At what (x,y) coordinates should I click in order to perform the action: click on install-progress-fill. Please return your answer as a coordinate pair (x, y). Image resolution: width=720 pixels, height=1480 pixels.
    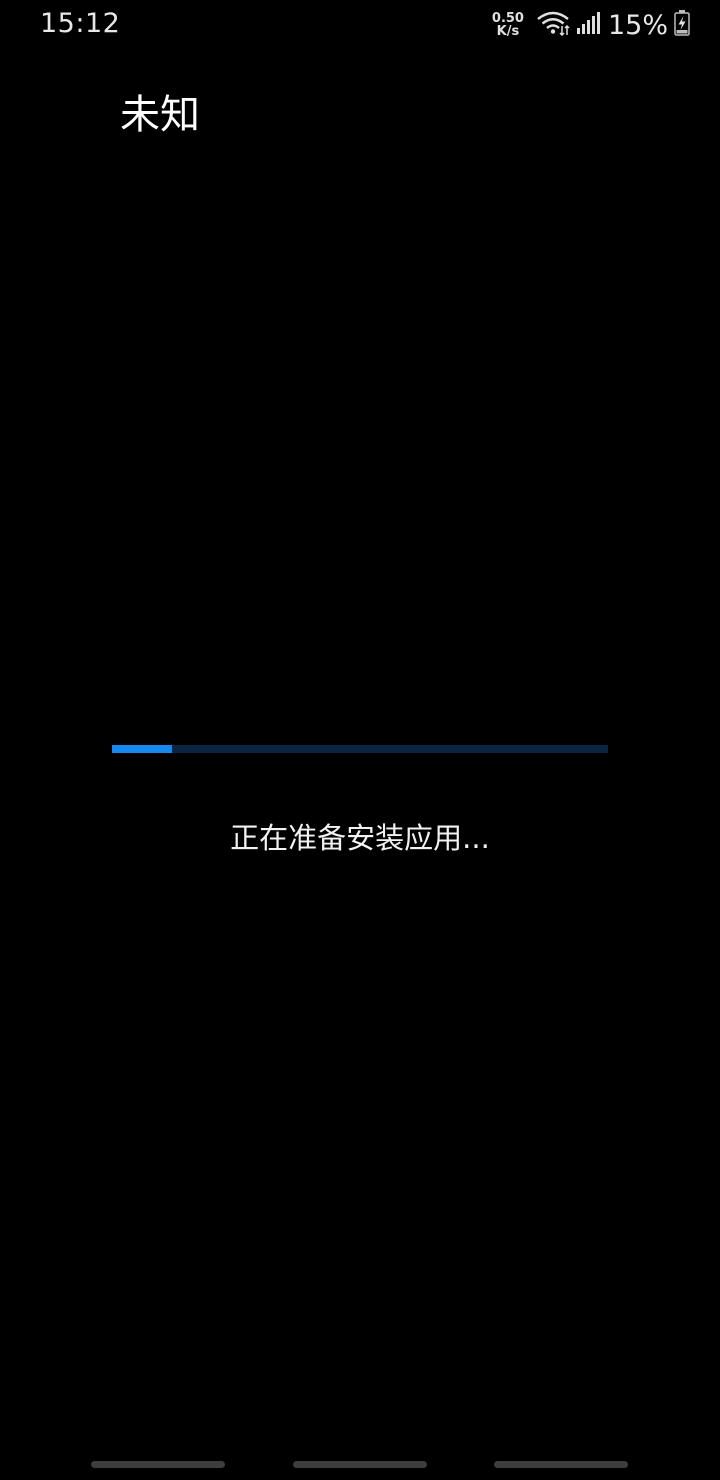
    Looking at the image, I should click on (142, 749).